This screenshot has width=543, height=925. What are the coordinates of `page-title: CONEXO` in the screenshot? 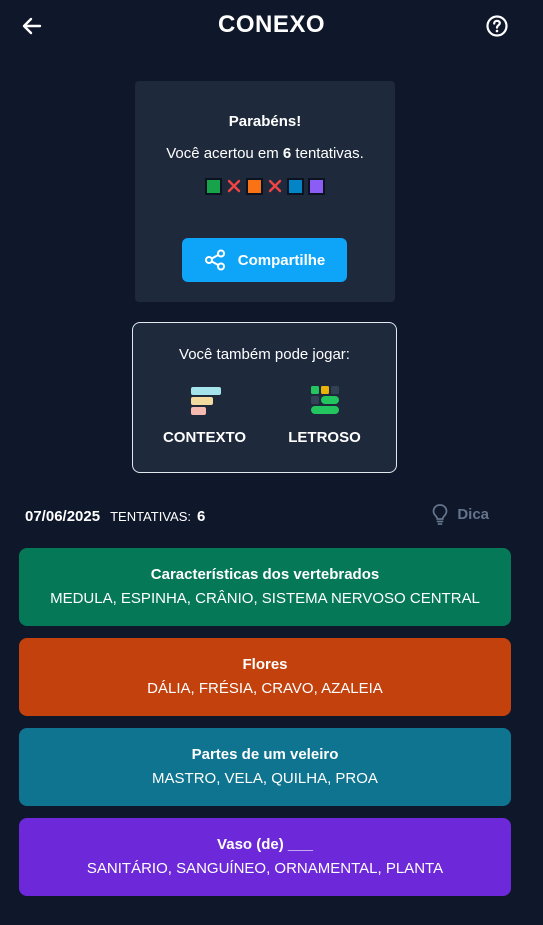 It's located at (271, 24).